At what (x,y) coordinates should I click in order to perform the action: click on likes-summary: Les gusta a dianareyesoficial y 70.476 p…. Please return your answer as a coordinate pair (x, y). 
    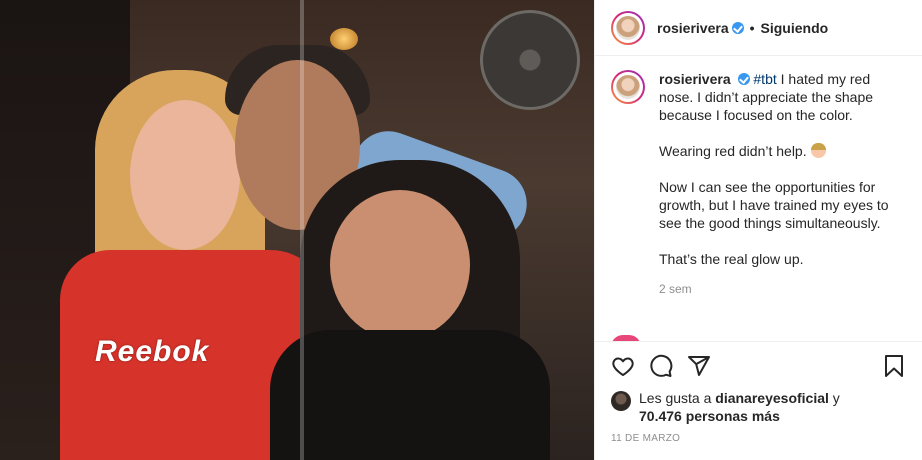
    Looking at the image, I should click on (758, 407).